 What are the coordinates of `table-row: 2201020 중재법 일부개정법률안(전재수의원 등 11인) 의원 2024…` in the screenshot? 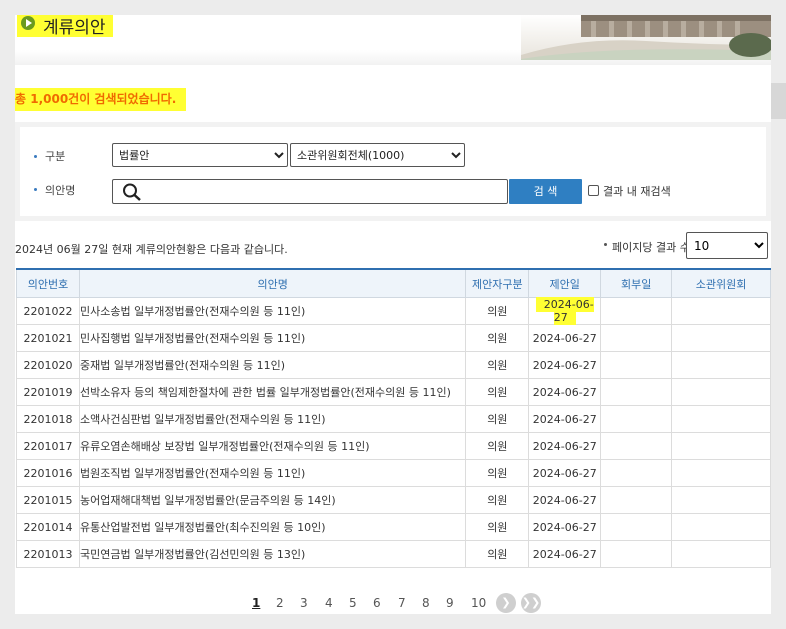 It's located at (393, 365).